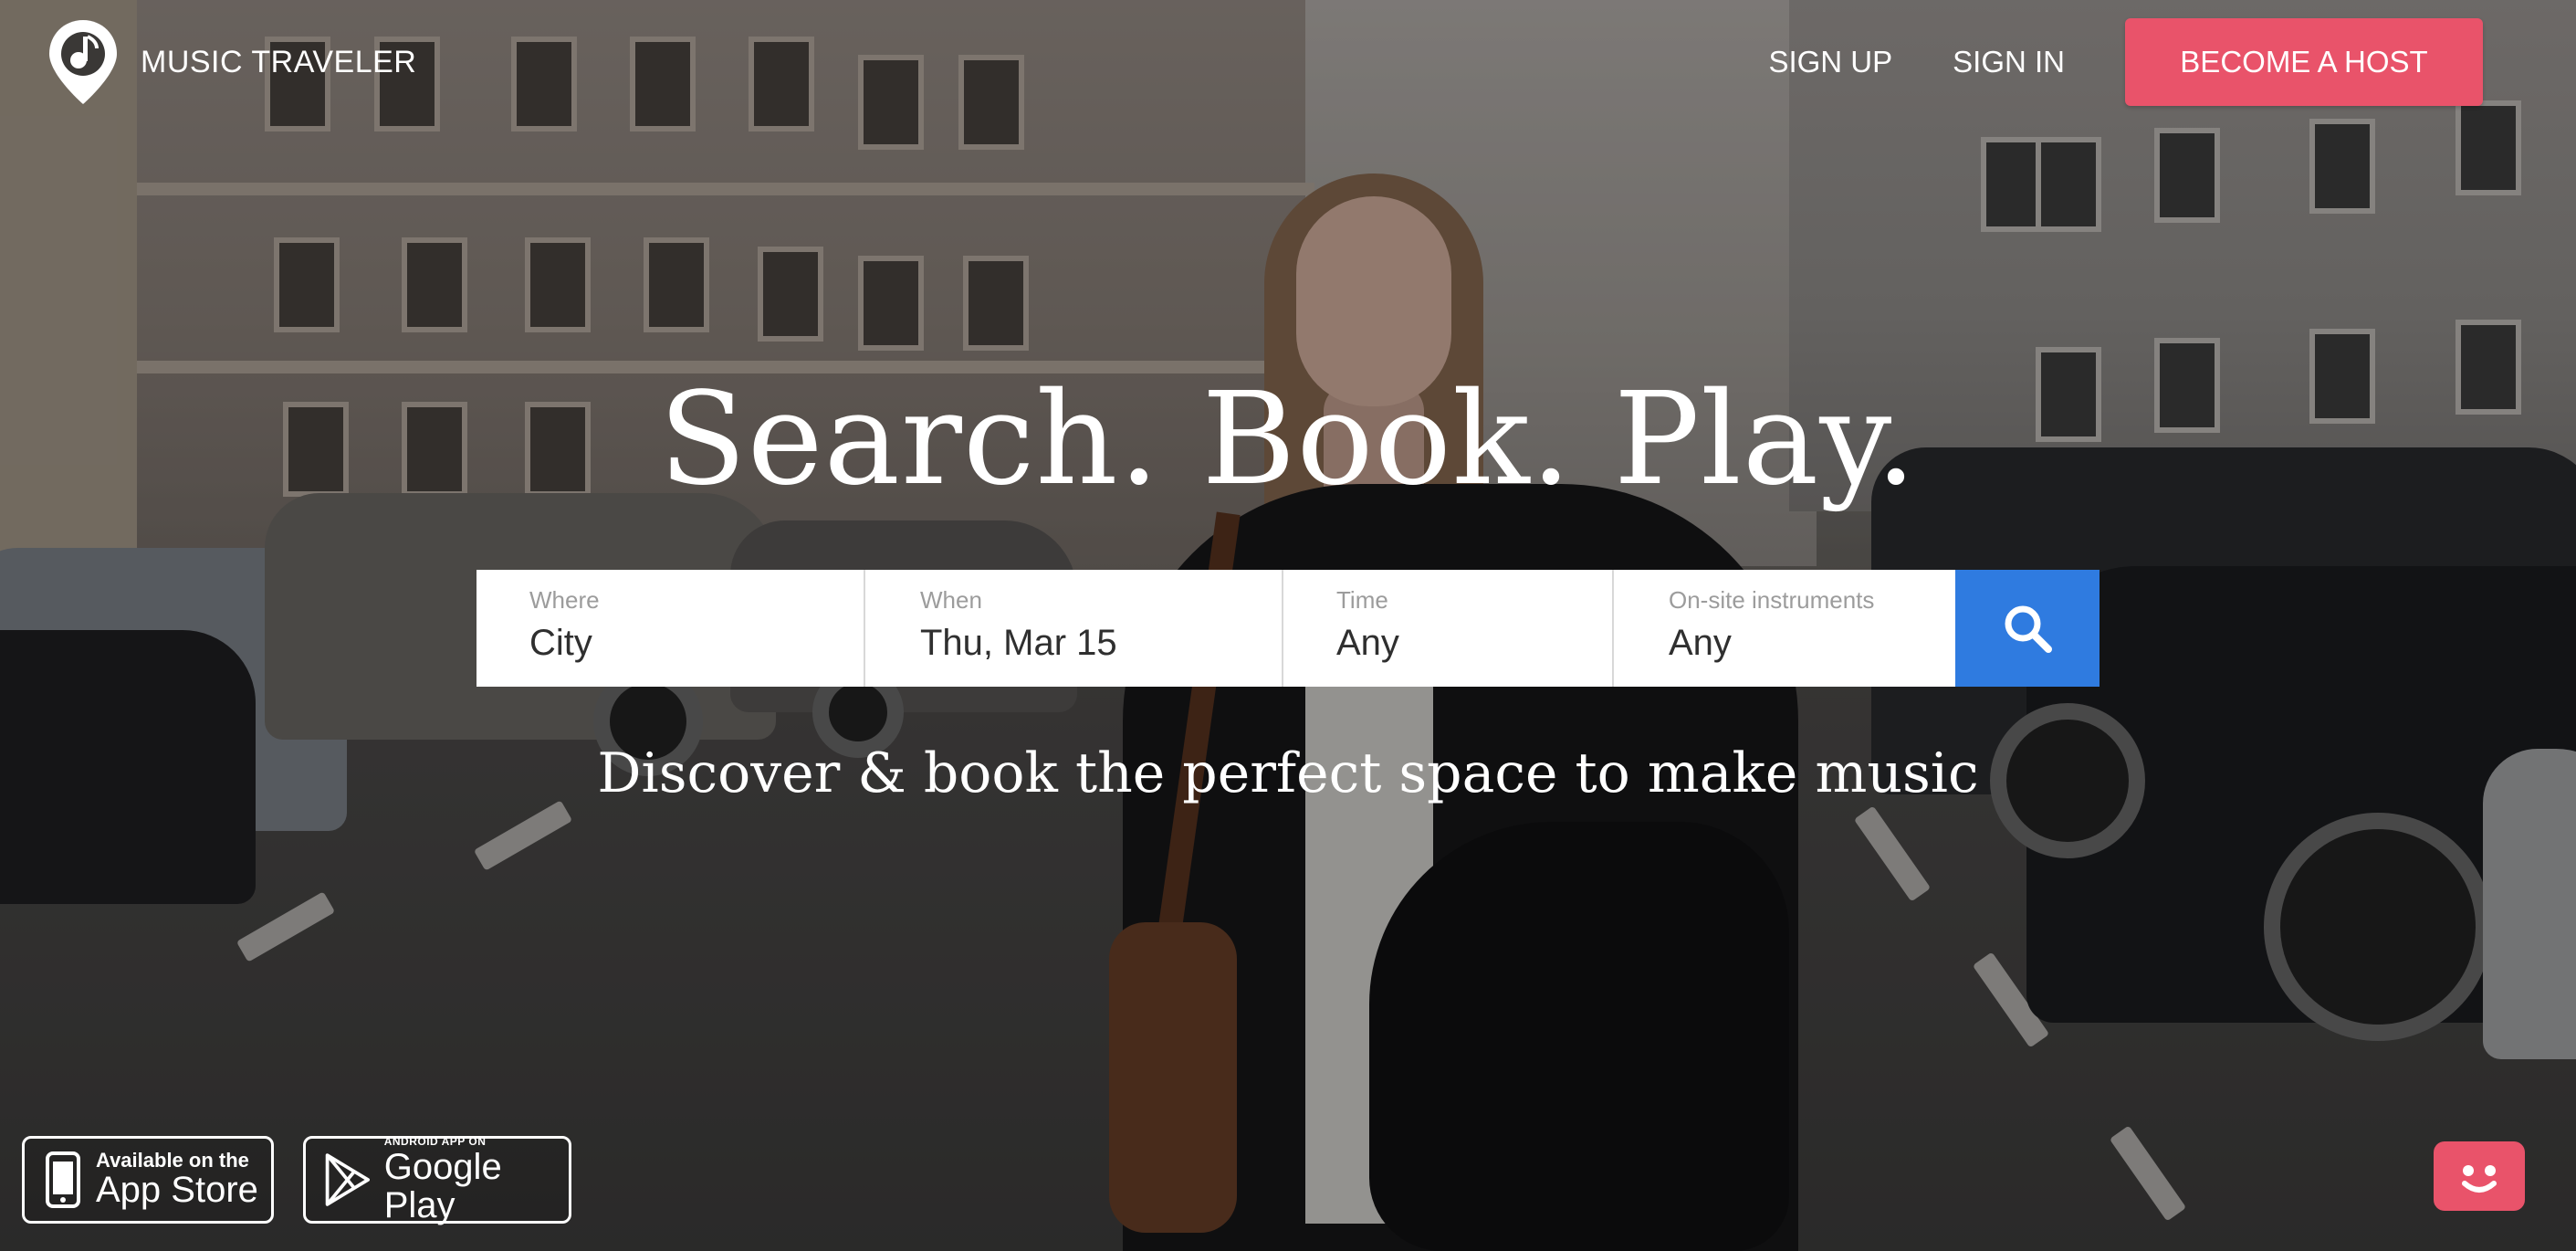  Describe the element at coordinates (2304, 62) in the screenshot. I see `become-host-button: BECOME A HOST` at that location.